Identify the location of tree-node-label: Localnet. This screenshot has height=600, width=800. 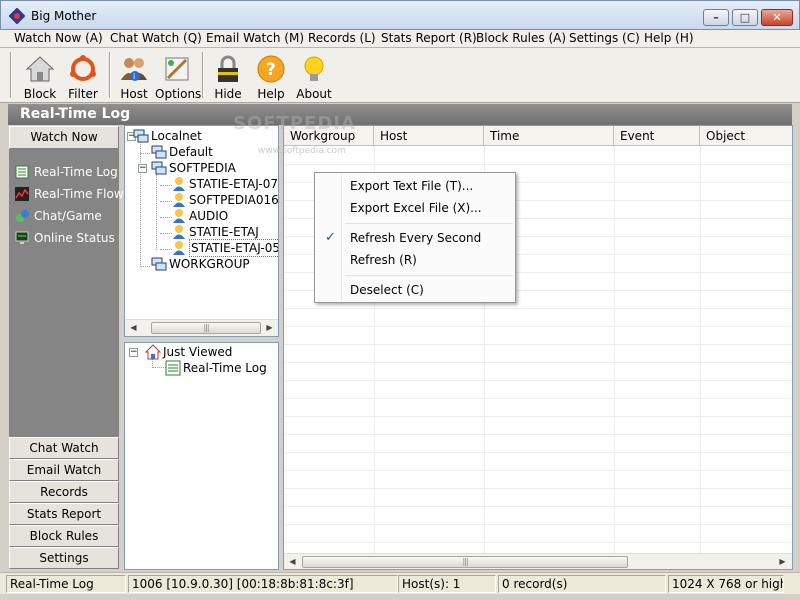
(176, 136).